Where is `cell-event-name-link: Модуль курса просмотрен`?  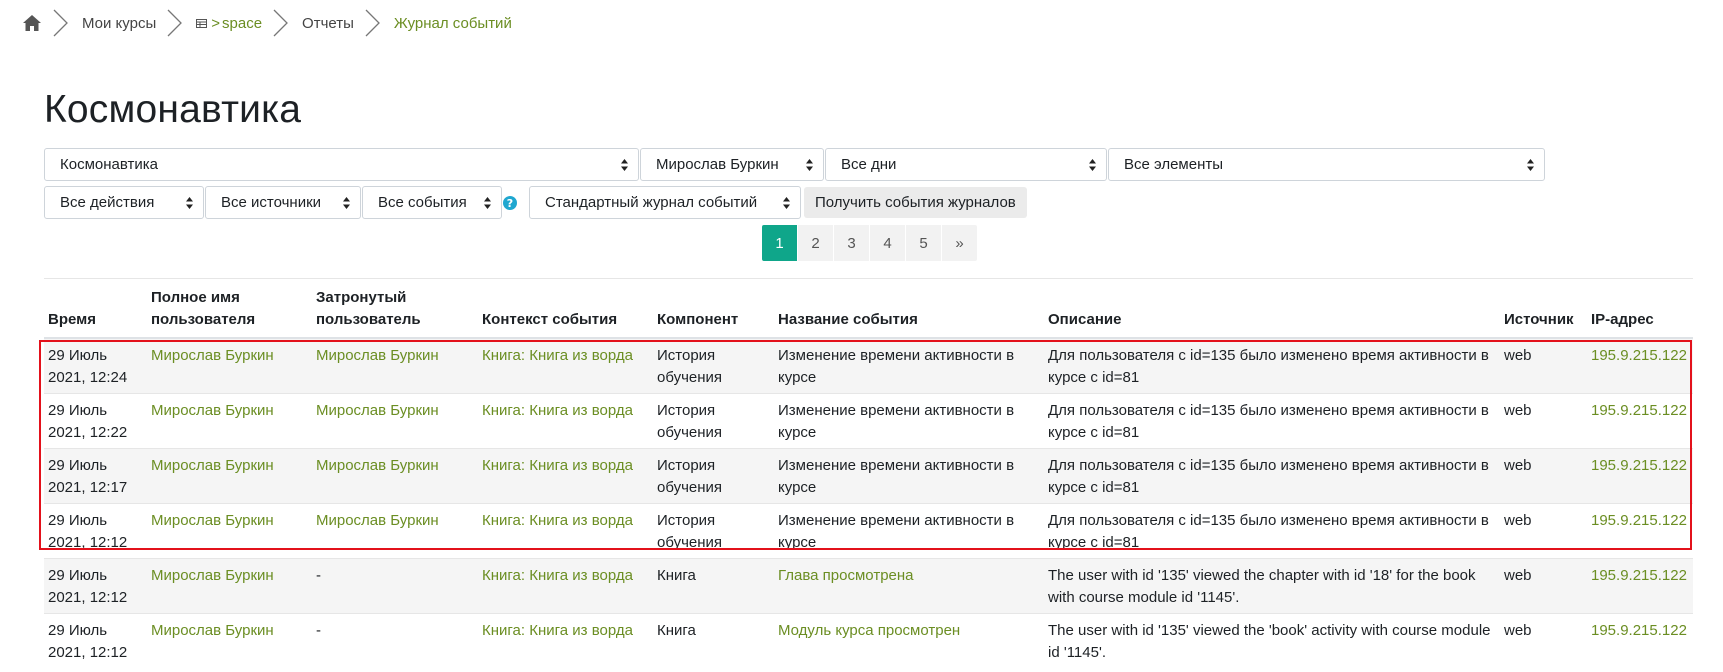 cell-event-name-link: Модуль курса просмотрен is located at coordinates (869, 630).